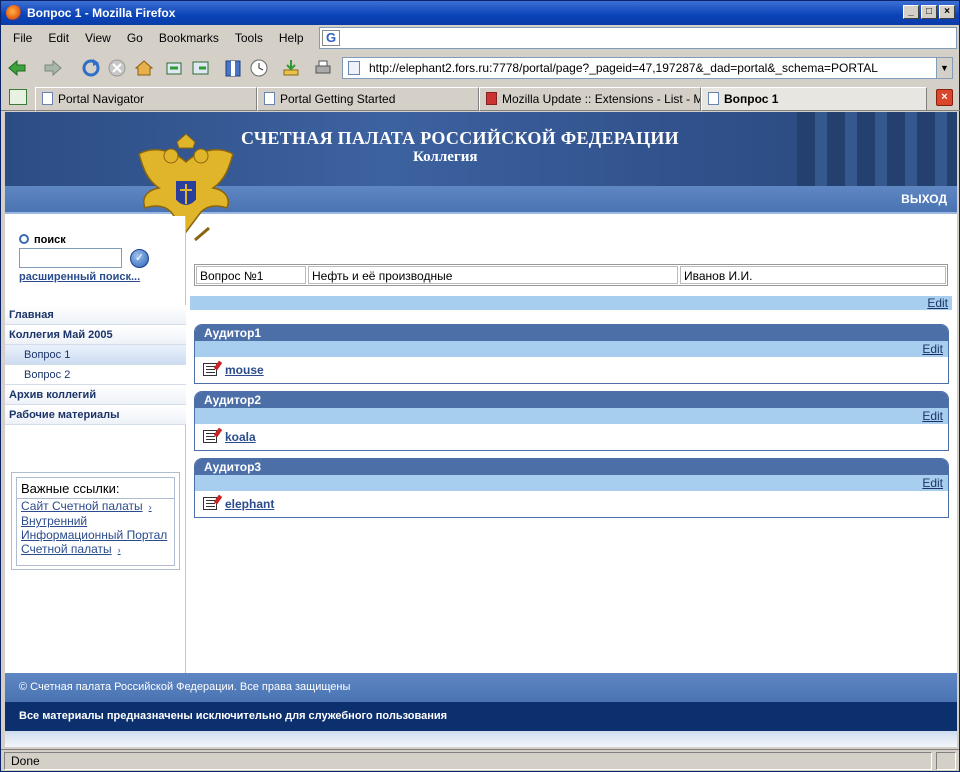  I want to click on close-window-button: ×, so click(947, 12).